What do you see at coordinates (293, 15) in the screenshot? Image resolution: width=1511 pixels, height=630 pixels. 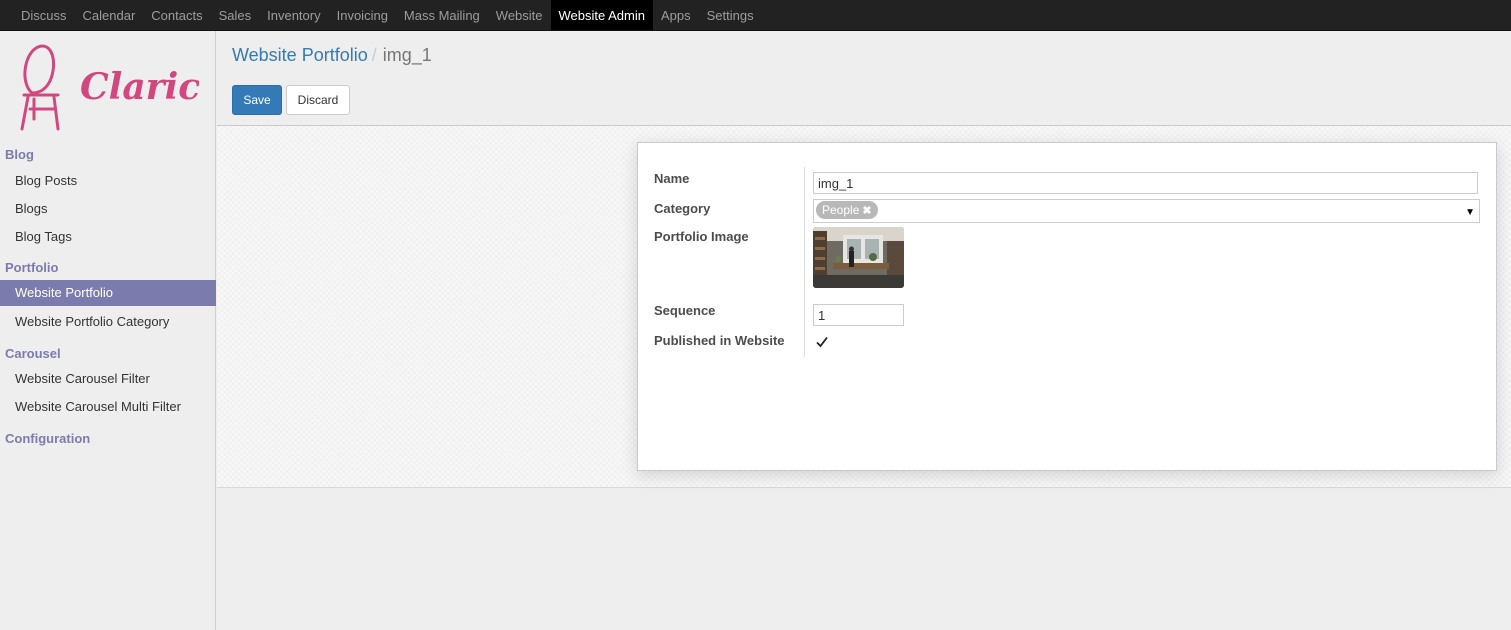 I see `menu-inventory: Inventory` at bounding box center [293, 15].